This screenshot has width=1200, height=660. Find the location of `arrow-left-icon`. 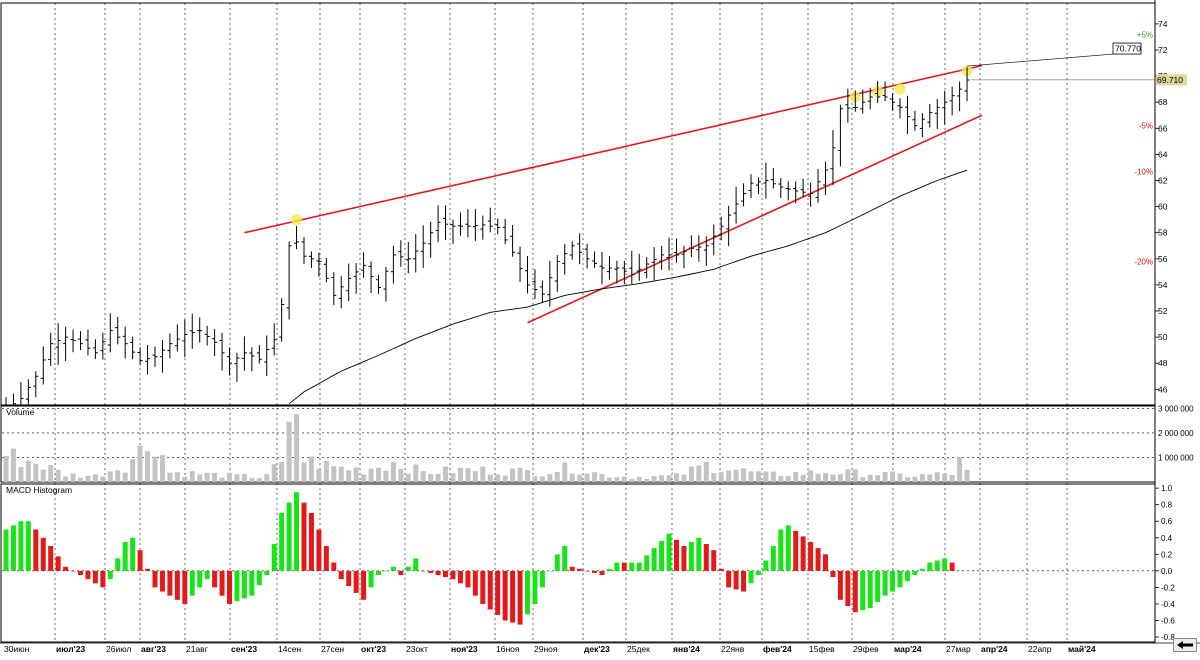

arrow-left-icon is located at coordinates (1185, 645).